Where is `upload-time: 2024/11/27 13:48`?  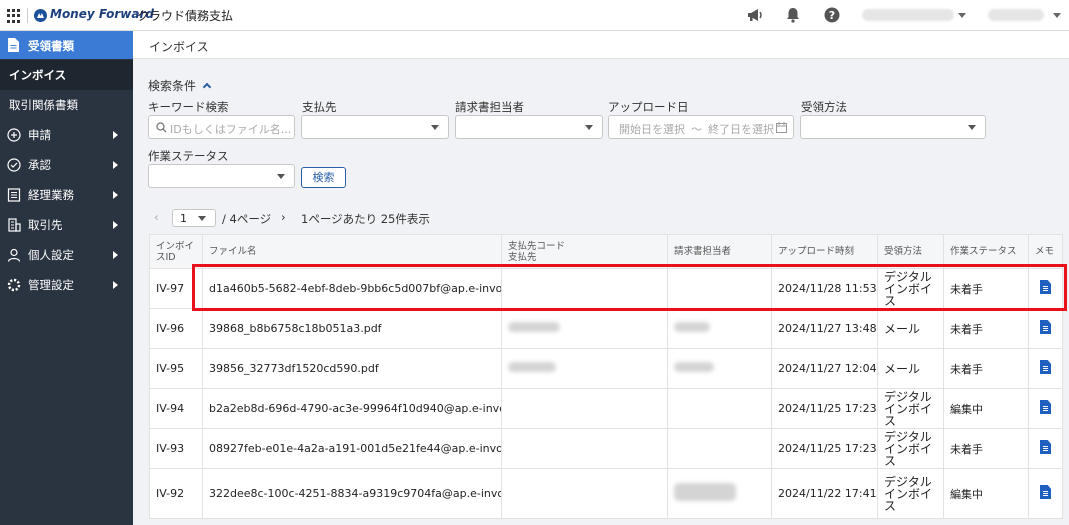 upload-time: 2024/11/27 13:48 is located at coordinates (824, 328).